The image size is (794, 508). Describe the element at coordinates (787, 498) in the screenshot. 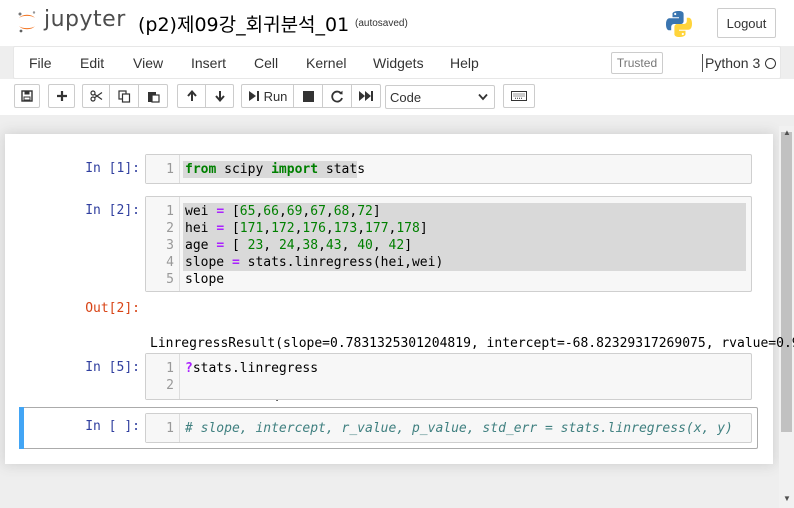

I see `scroll-down-arrow: ▼` at that location.